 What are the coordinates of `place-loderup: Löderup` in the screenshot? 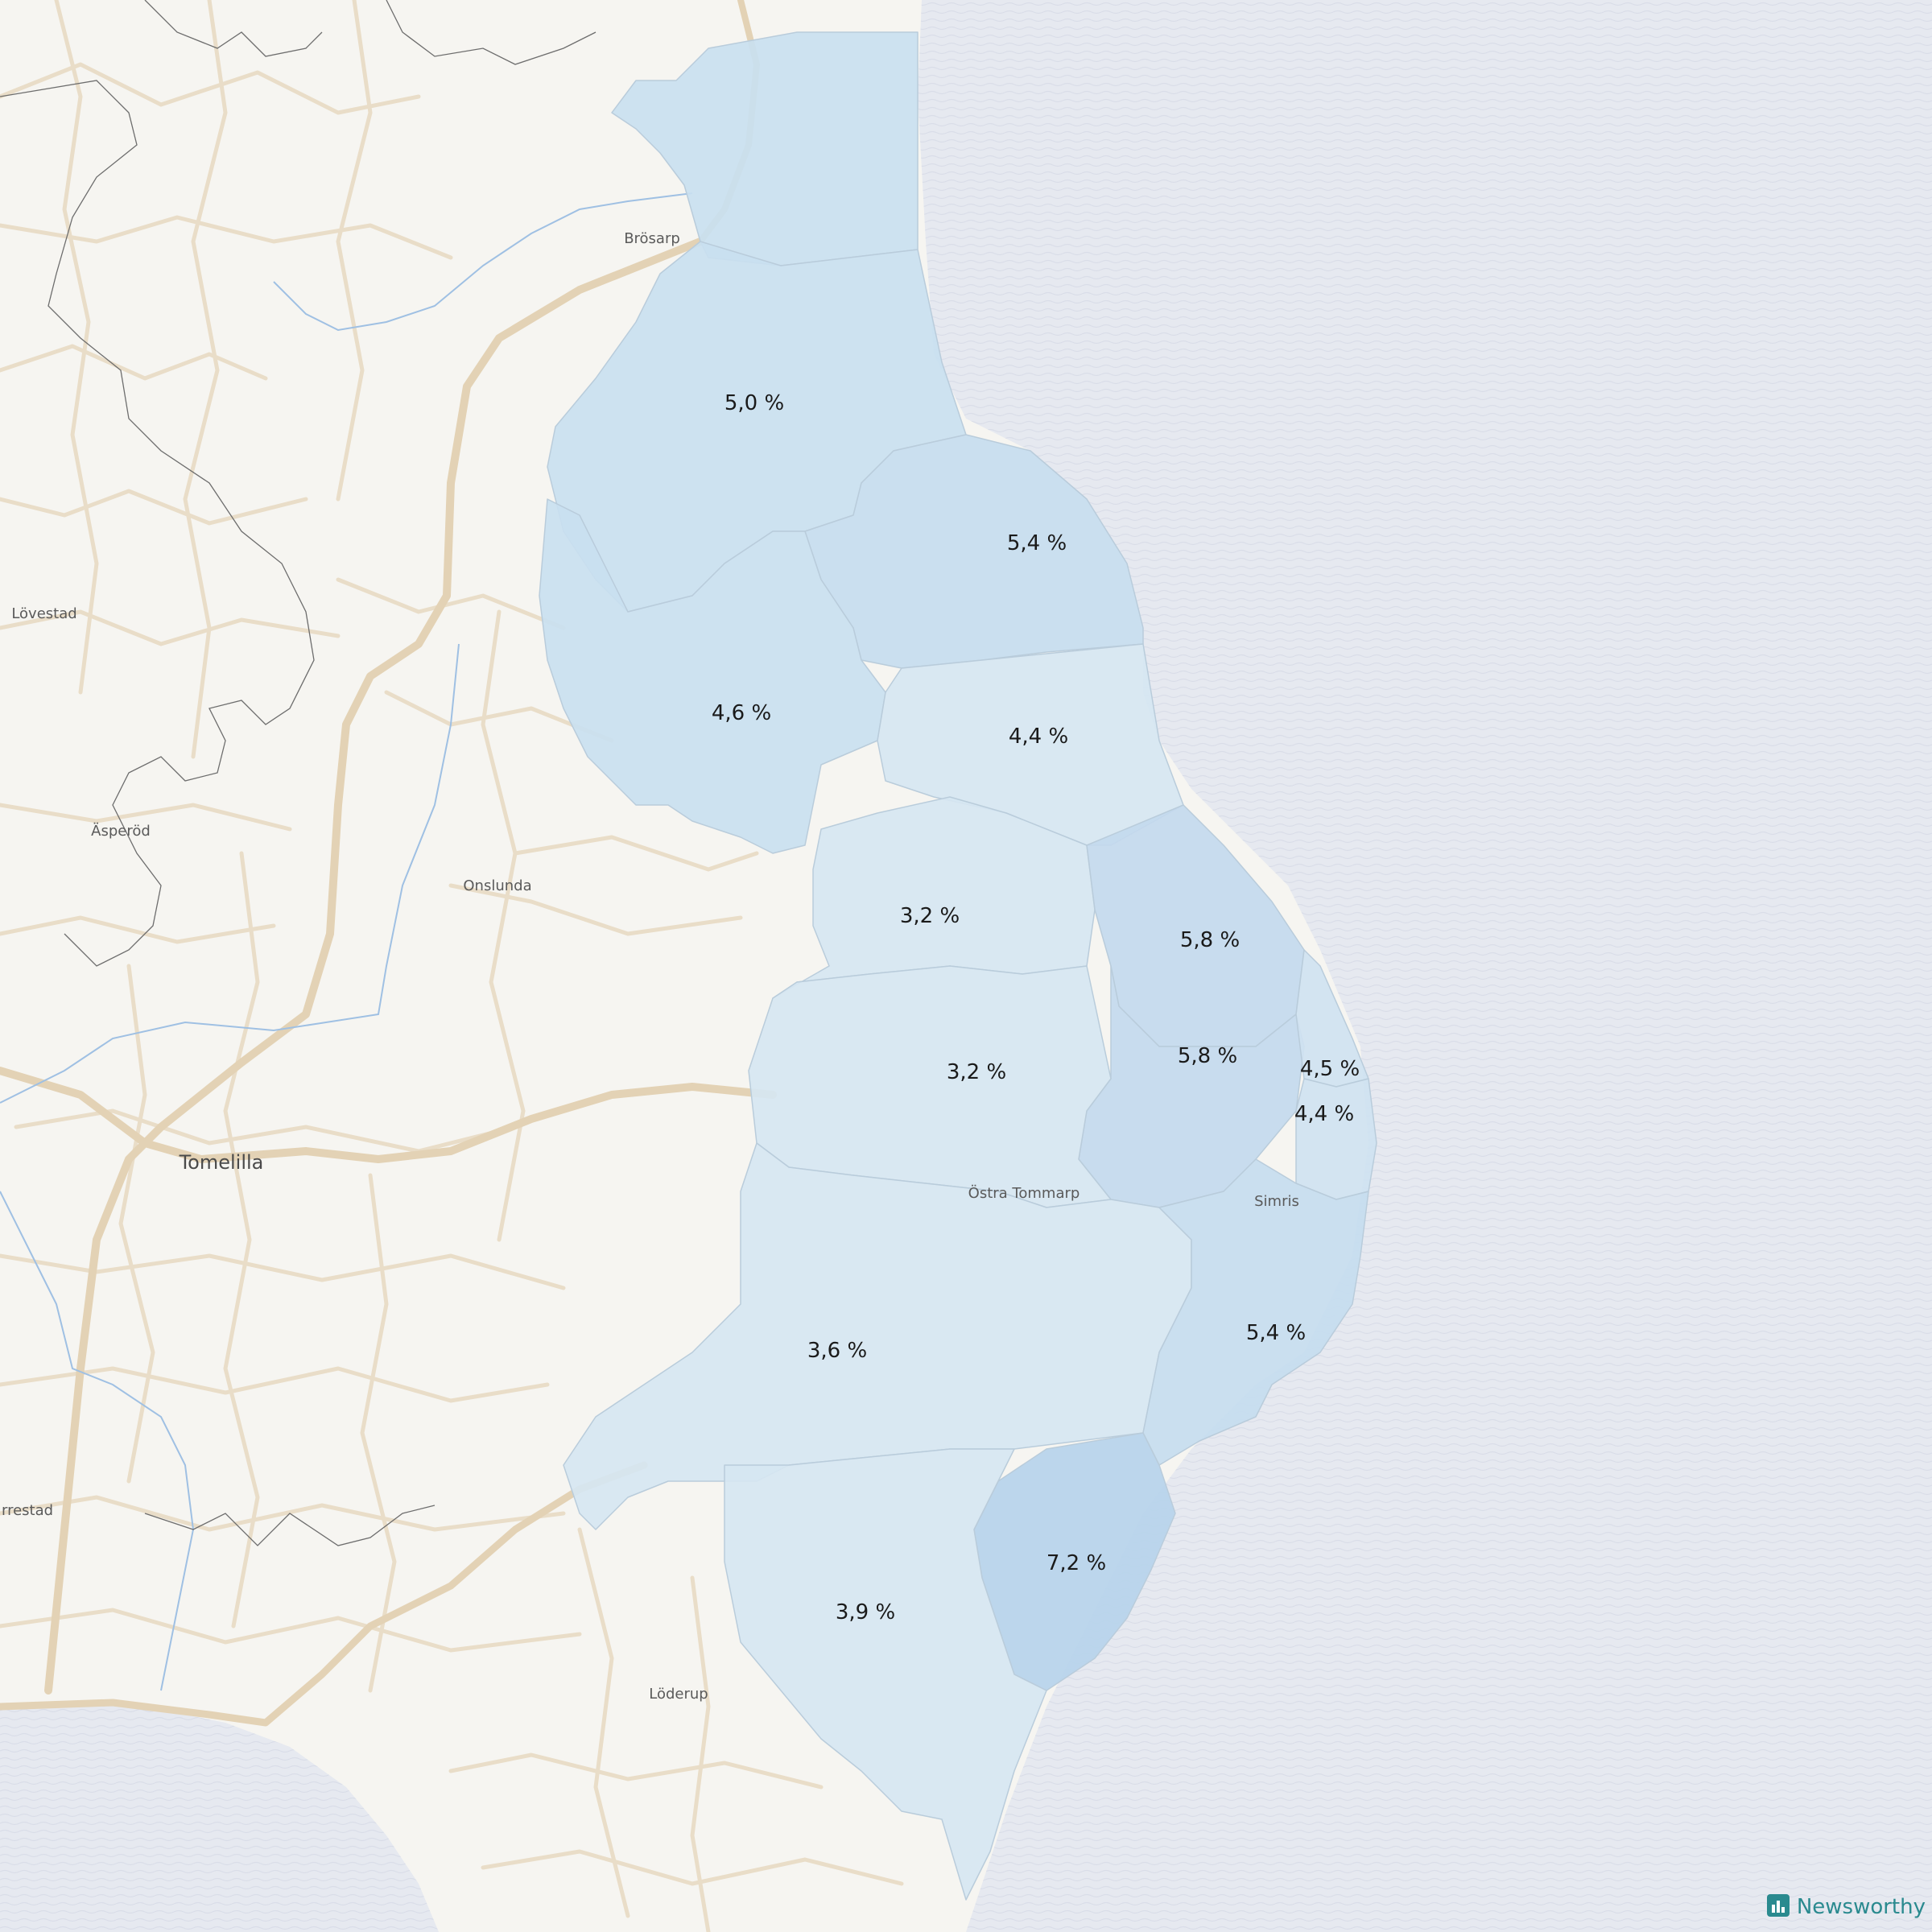 It's located at (678, 1694).